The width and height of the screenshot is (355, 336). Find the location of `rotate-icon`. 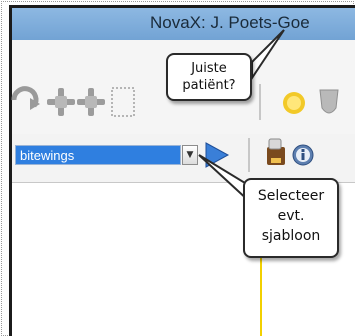

rotate-icon is located at coordinates (25, 98).